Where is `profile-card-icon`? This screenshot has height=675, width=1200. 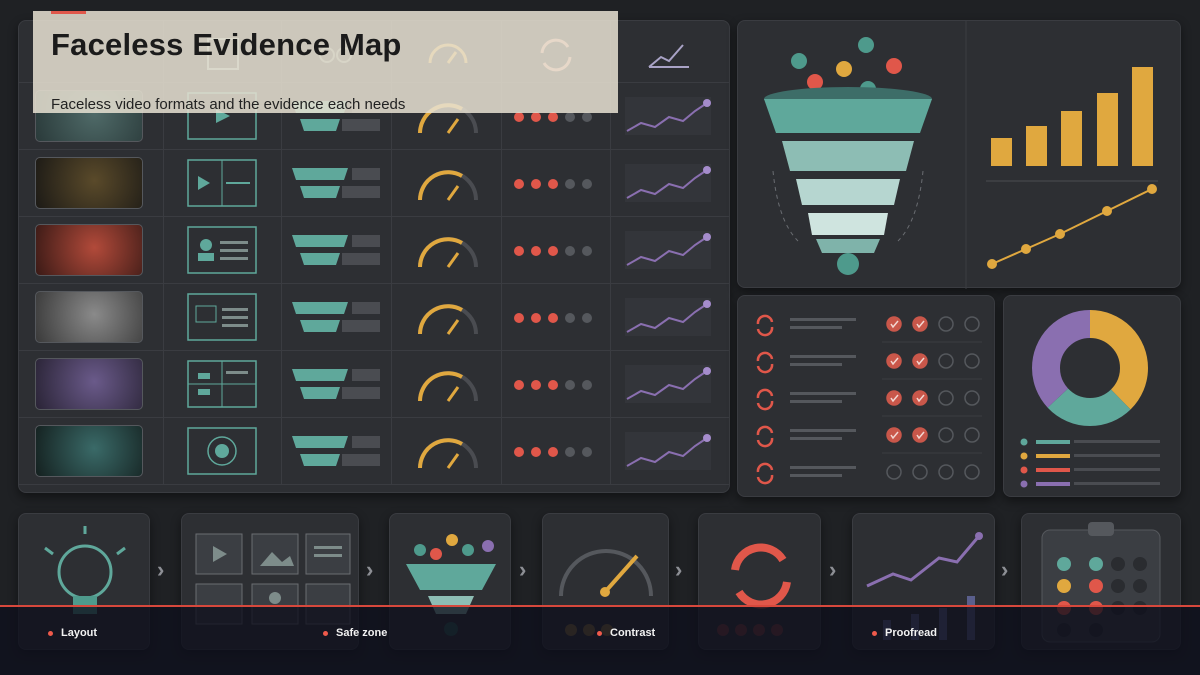
profile-card-icon is located at coordinates (222, 250).